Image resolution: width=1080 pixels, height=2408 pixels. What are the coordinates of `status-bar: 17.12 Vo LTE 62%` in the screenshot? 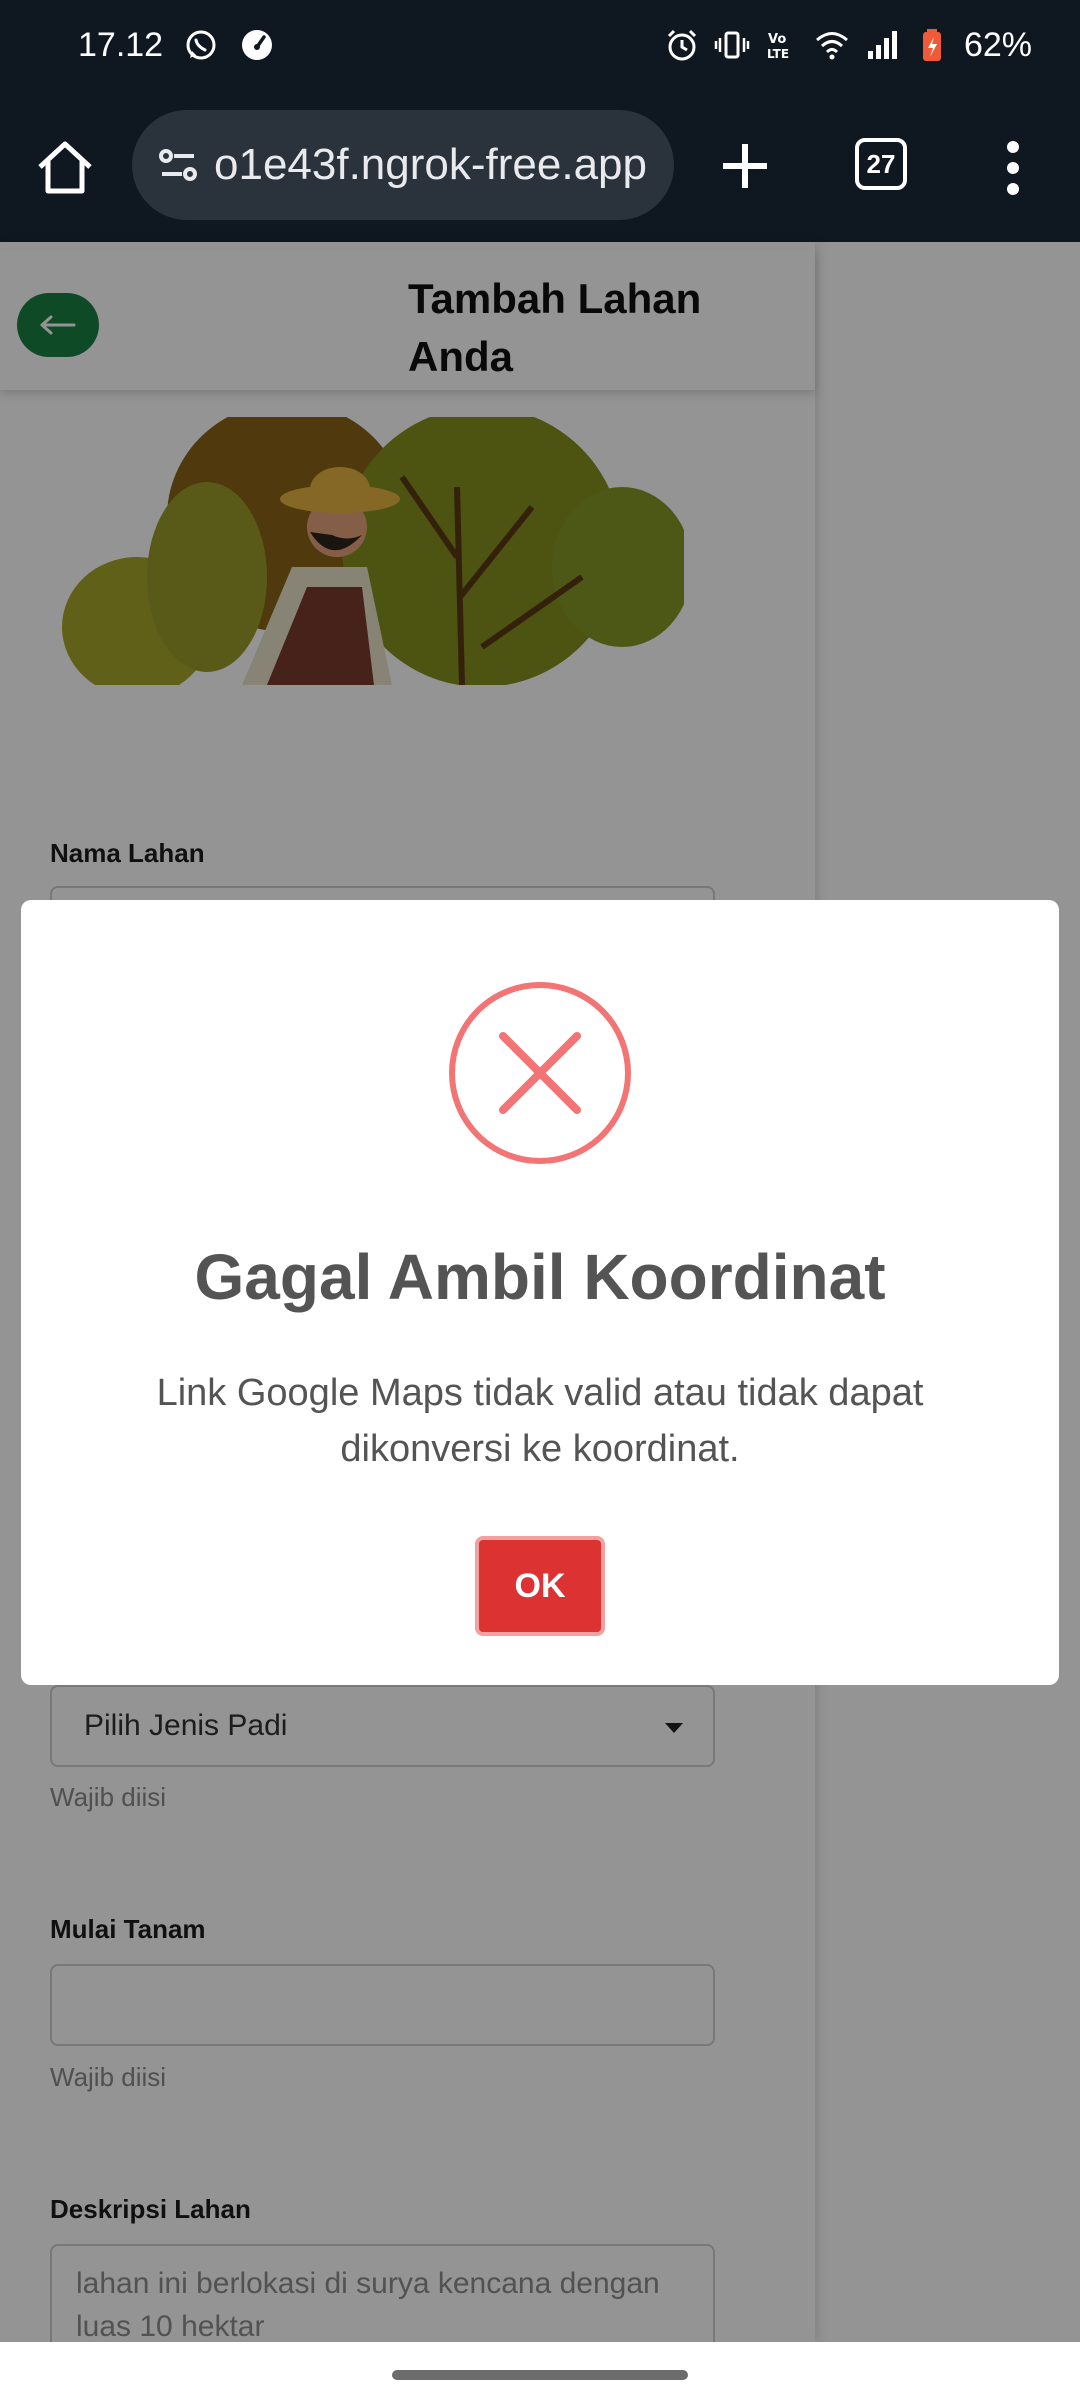 It's located at (540, 45).